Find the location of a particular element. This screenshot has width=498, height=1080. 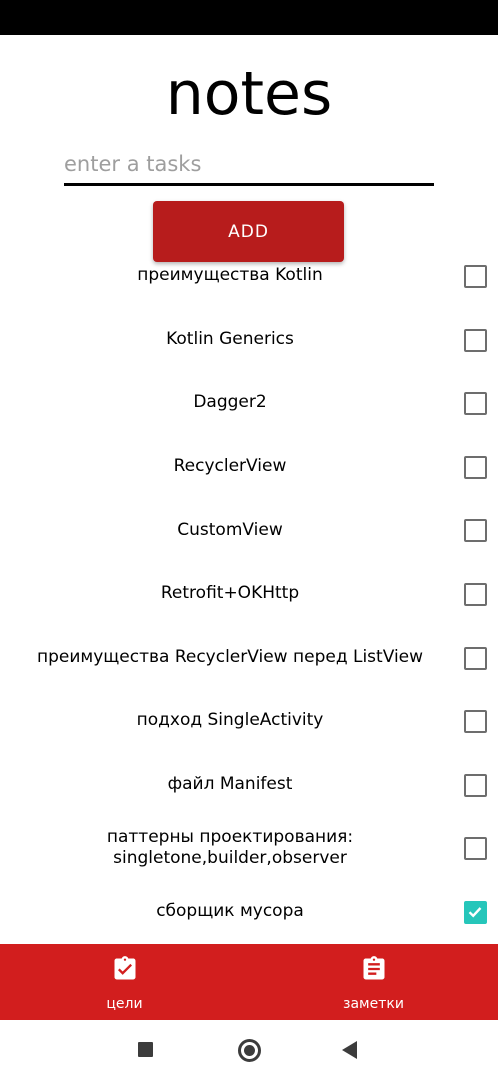

bottom-navigation: цели заметки is located at coordinates (249, 982).